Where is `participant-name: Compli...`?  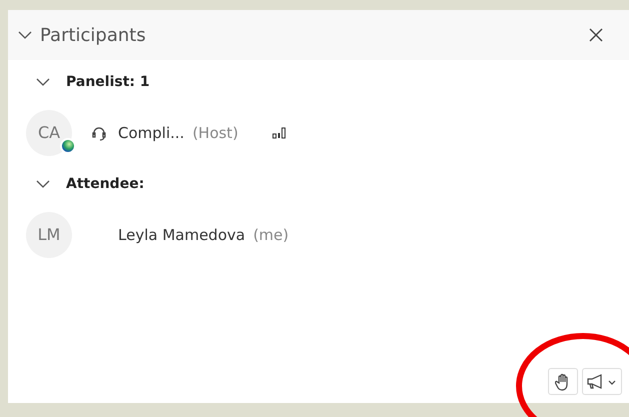 participant-name: Compli... is located at coordinates (151, 133).